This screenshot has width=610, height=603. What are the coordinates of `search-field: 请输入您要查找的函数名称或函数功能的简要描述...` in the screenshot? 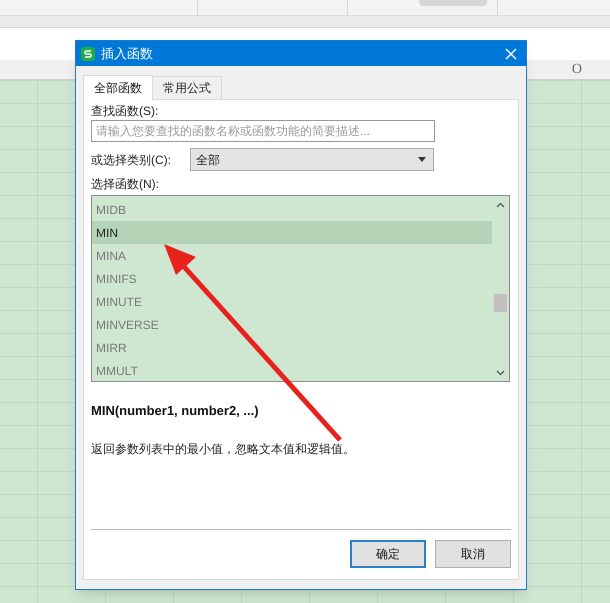 It's located at (263, 131).